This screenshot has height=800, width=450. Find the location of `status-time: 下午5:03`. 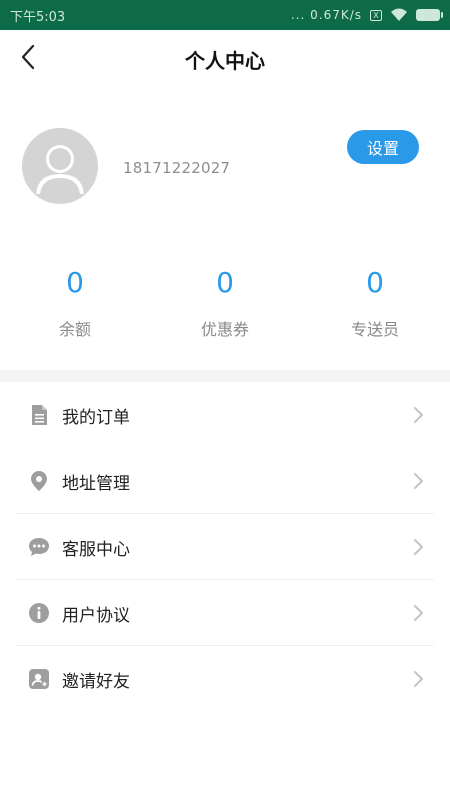

status-time: 下午5:03 is located at coordinates (38, 17).